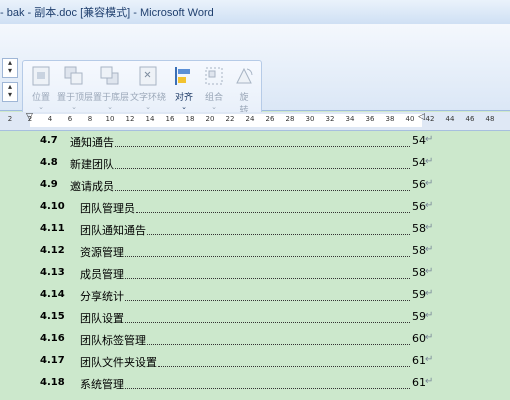 This screenshot has height=400, width=510. What do you see at coordinates (10, 119) in the screenshot?
I see `ruler-tick: 2` at bounding box center [10, 119].